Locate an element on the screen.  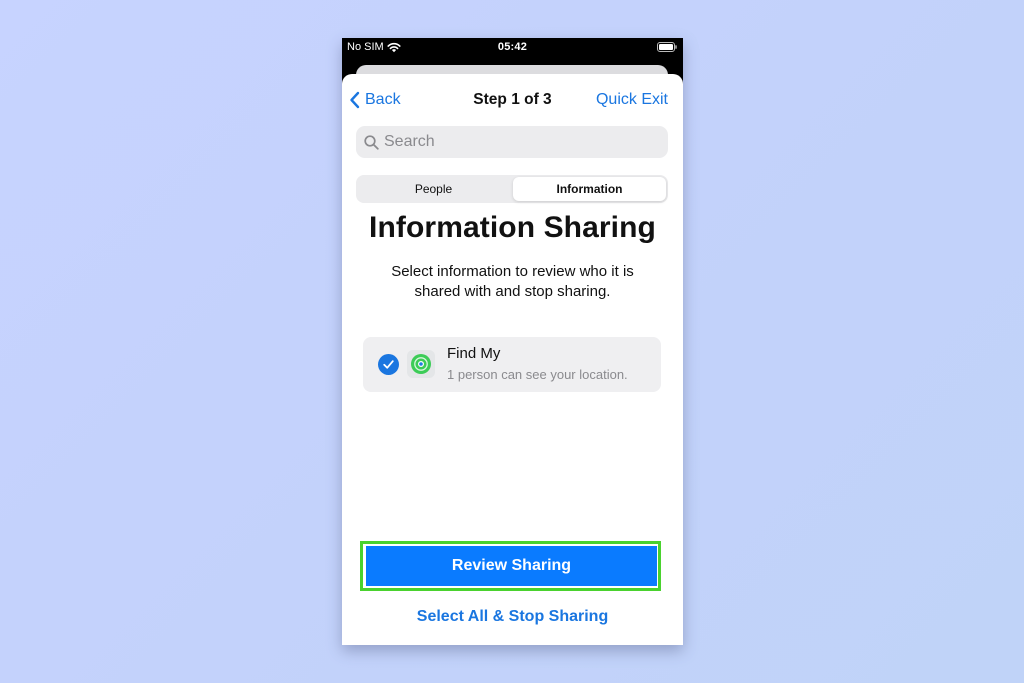
page-title: Information Sharing is located at coordinates (512, 227).